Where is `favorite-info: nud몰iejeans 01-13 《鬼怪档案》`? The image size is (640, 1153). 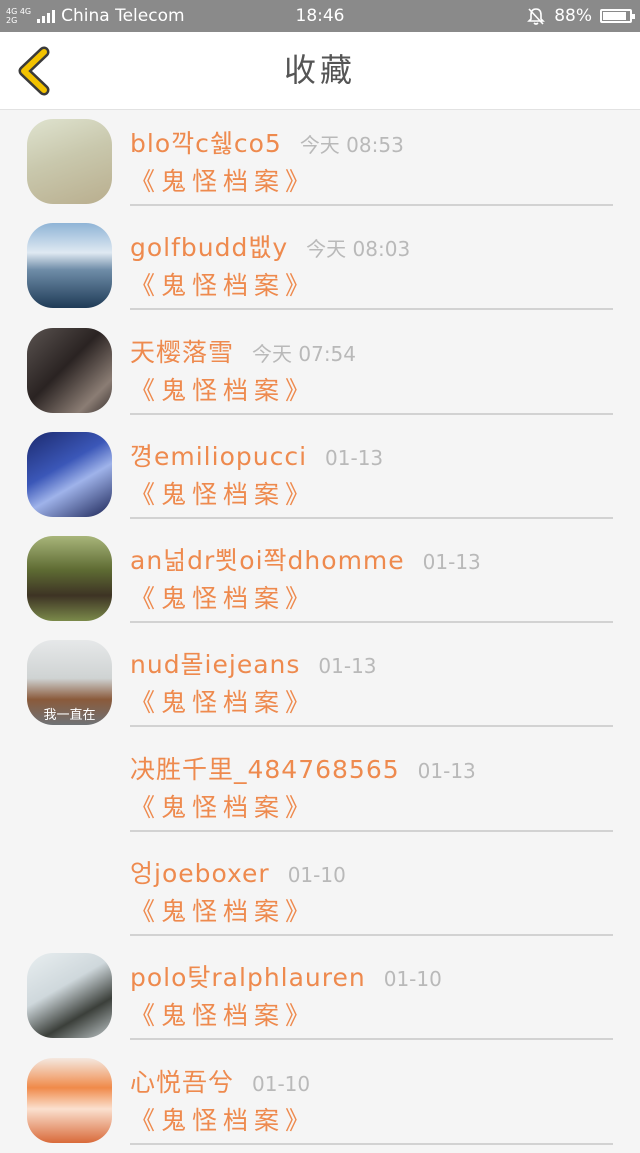 favorite-info: nud몰iejeans 01-13 《鬼怪档案》 is located at coordinates (371, 678).